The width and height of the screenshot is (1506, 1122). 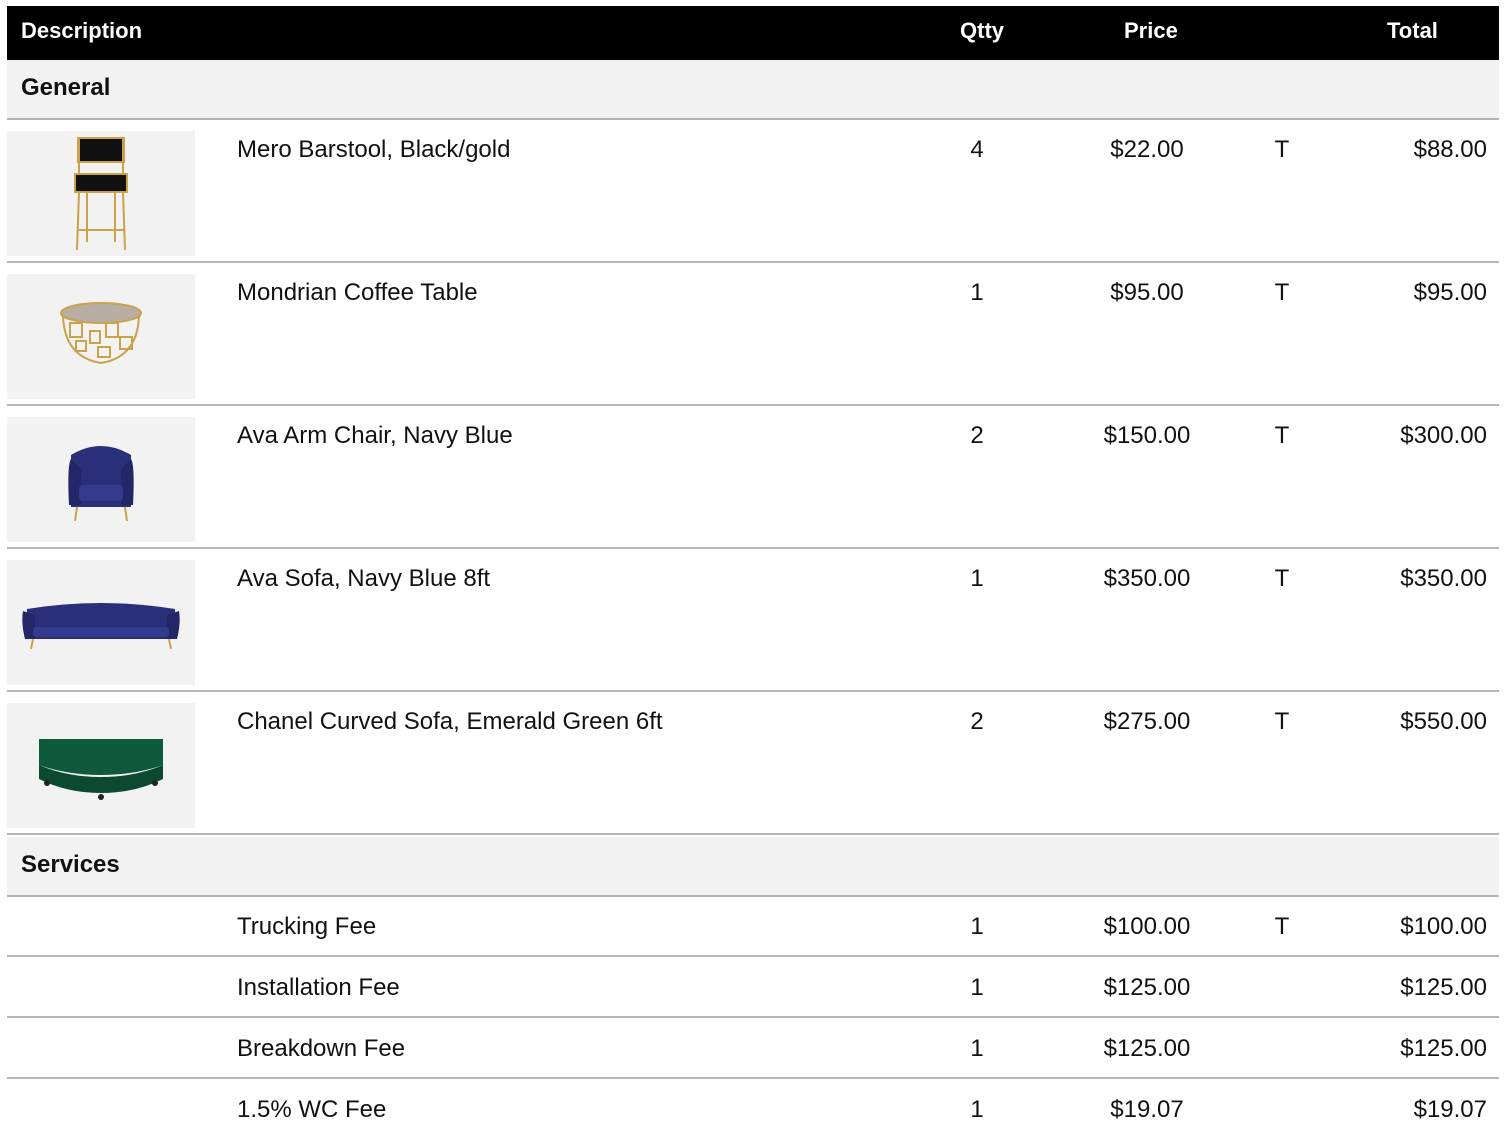 What do you see at coordinates (364, 578) in the screenshot?
I see `item-description: Ava Sofa, Navy Blue 8ft` at bounding box center [364, 578].